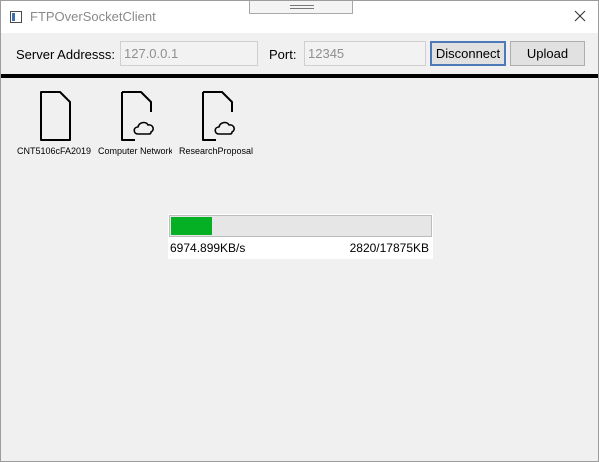 The image size is (599, 462). Describe the element at coordinates (301, 7) in the screenshot. I see `drag-handle` at that location.